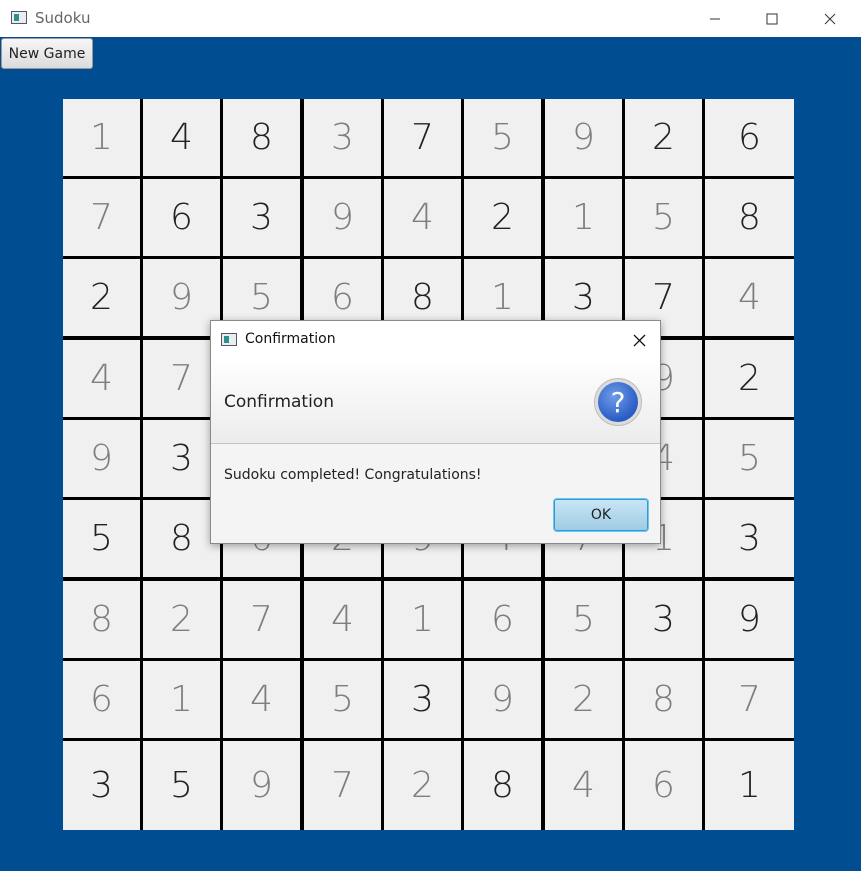  Describe the element at coordinates (435, 401) in the screenshot. I see `dialog-header: Confirmation ?` at that location.